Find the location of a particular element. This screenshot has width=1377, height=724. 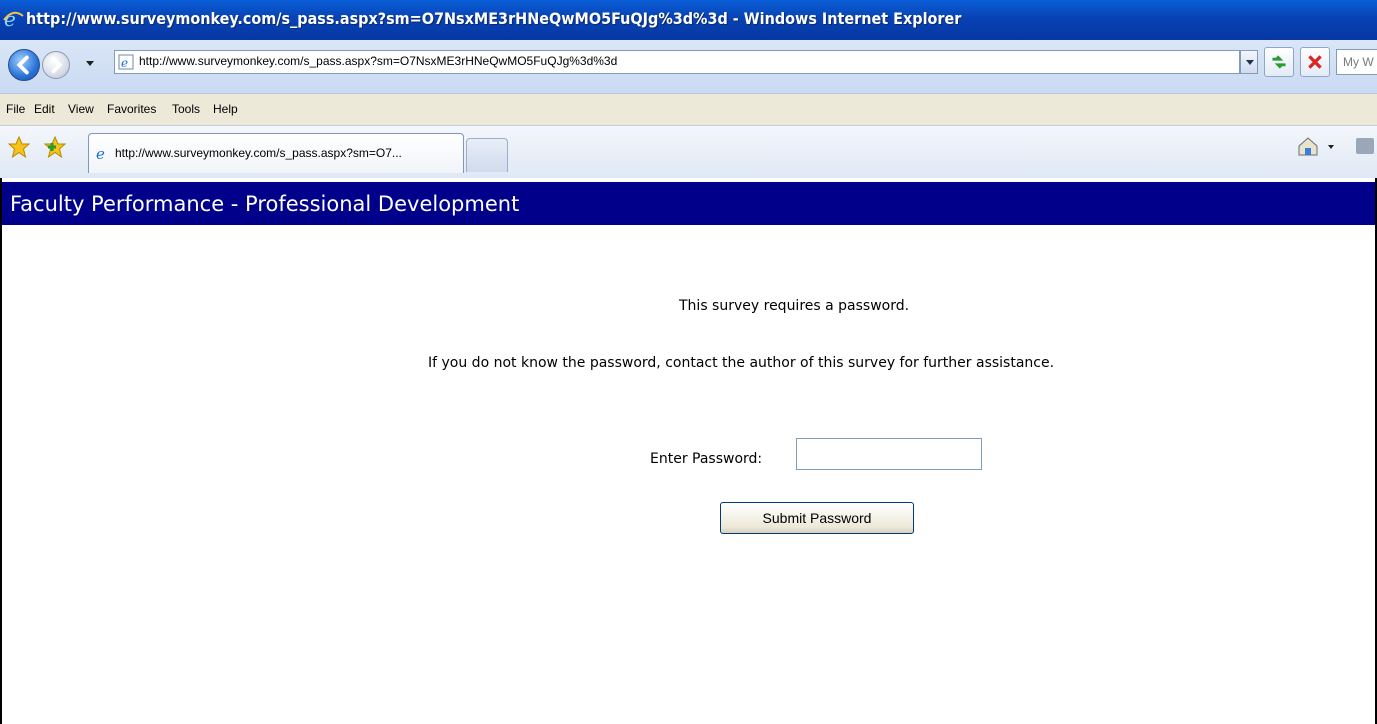

feeds-icon is located at coordinates (1365, 146).